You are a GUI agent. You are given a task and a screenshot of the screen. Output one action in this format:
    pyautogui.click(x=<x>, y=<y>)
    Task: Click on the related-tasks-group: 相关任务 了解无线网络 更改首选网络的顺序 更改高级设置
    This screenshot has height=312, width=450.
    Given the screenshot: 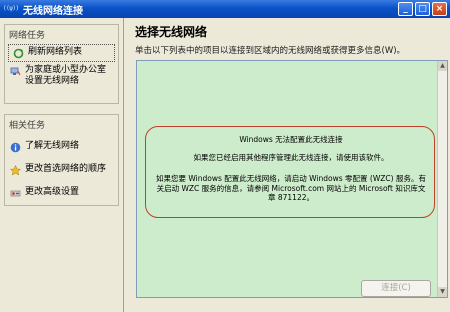 What is the action you would take?
    pyautogui.click(x=61, y=160)
    